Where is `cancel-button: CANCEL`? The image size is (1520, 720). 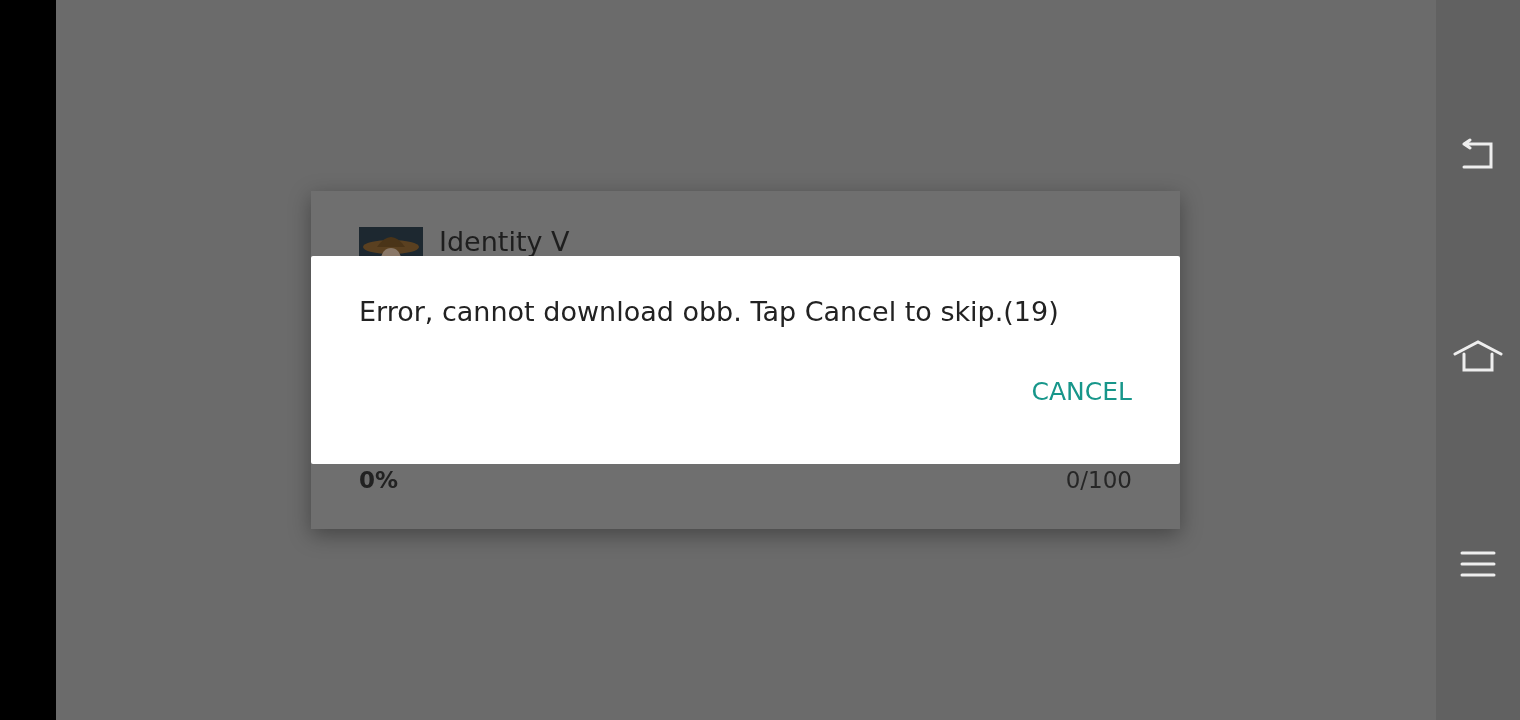 cancel-button: CANCEL is located at coordinates (1081, 391).